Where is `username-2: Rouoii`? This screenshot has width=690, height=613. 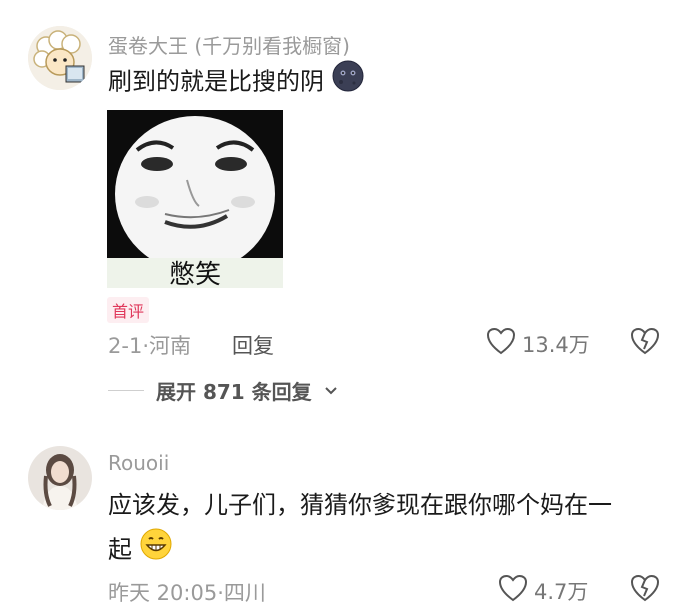
username-2: Rouoii is located at coordinates (138, 463).